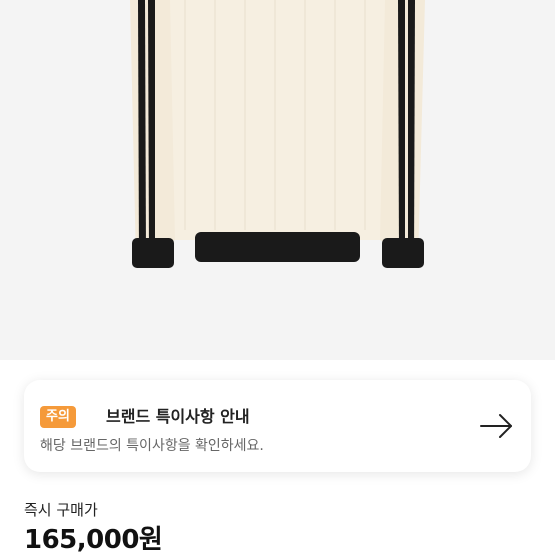 This screenshot has width=555, height=558. I want to click on notice-subtitle: 해당 브랜드의 특이사항을 확인하세요., so click(152, 446).